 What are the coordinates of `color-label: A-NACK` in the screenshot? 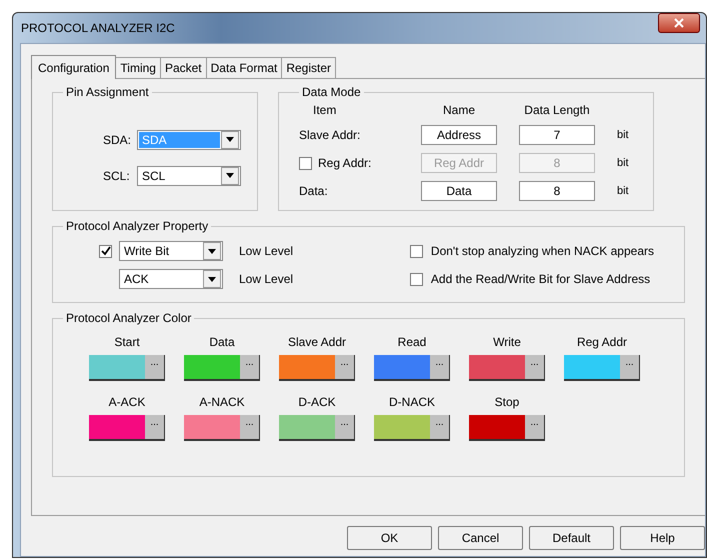 It's located at (222, 402).